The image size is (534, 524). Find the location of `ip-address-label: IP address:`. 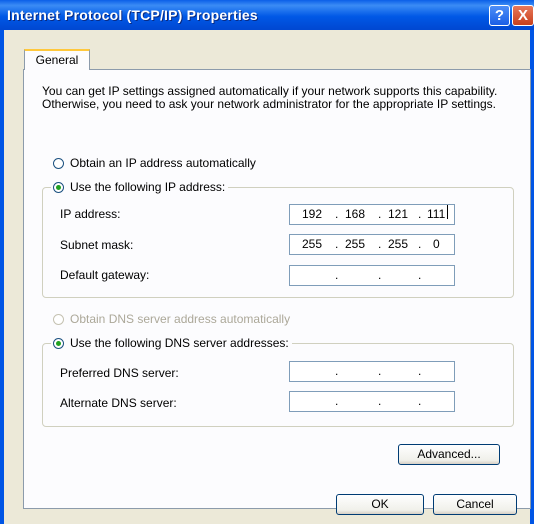

ip-address-label: IP address: is located at coordinates (90, 214).